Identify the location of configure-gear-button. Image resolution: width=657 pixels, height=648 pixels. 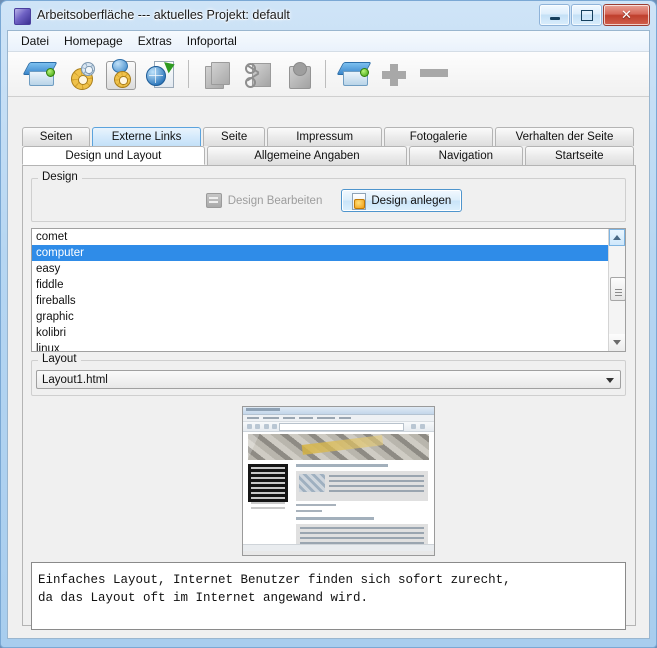
(120, 74).